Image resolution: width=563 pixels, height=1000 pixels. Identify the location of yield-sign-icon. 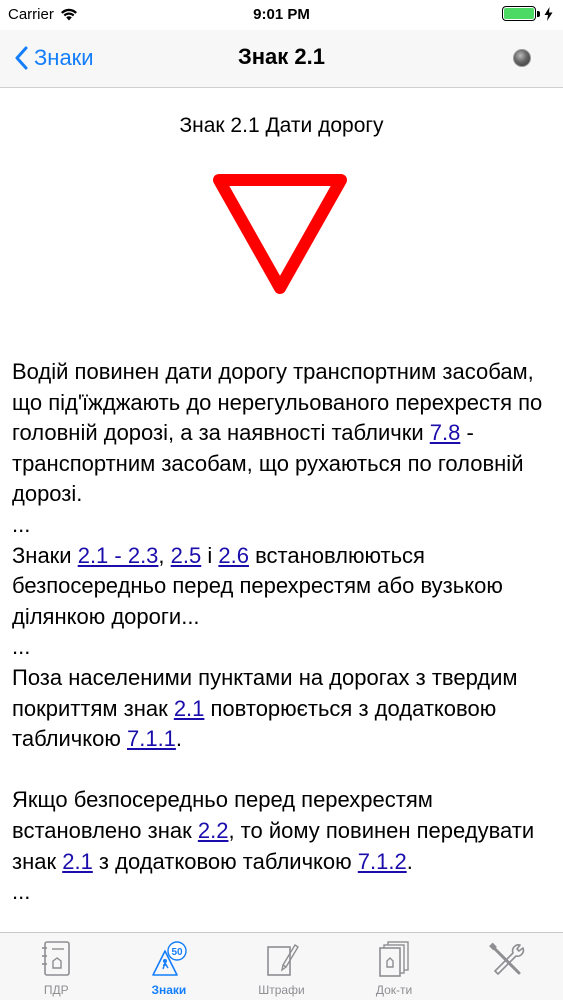
(280, 234).